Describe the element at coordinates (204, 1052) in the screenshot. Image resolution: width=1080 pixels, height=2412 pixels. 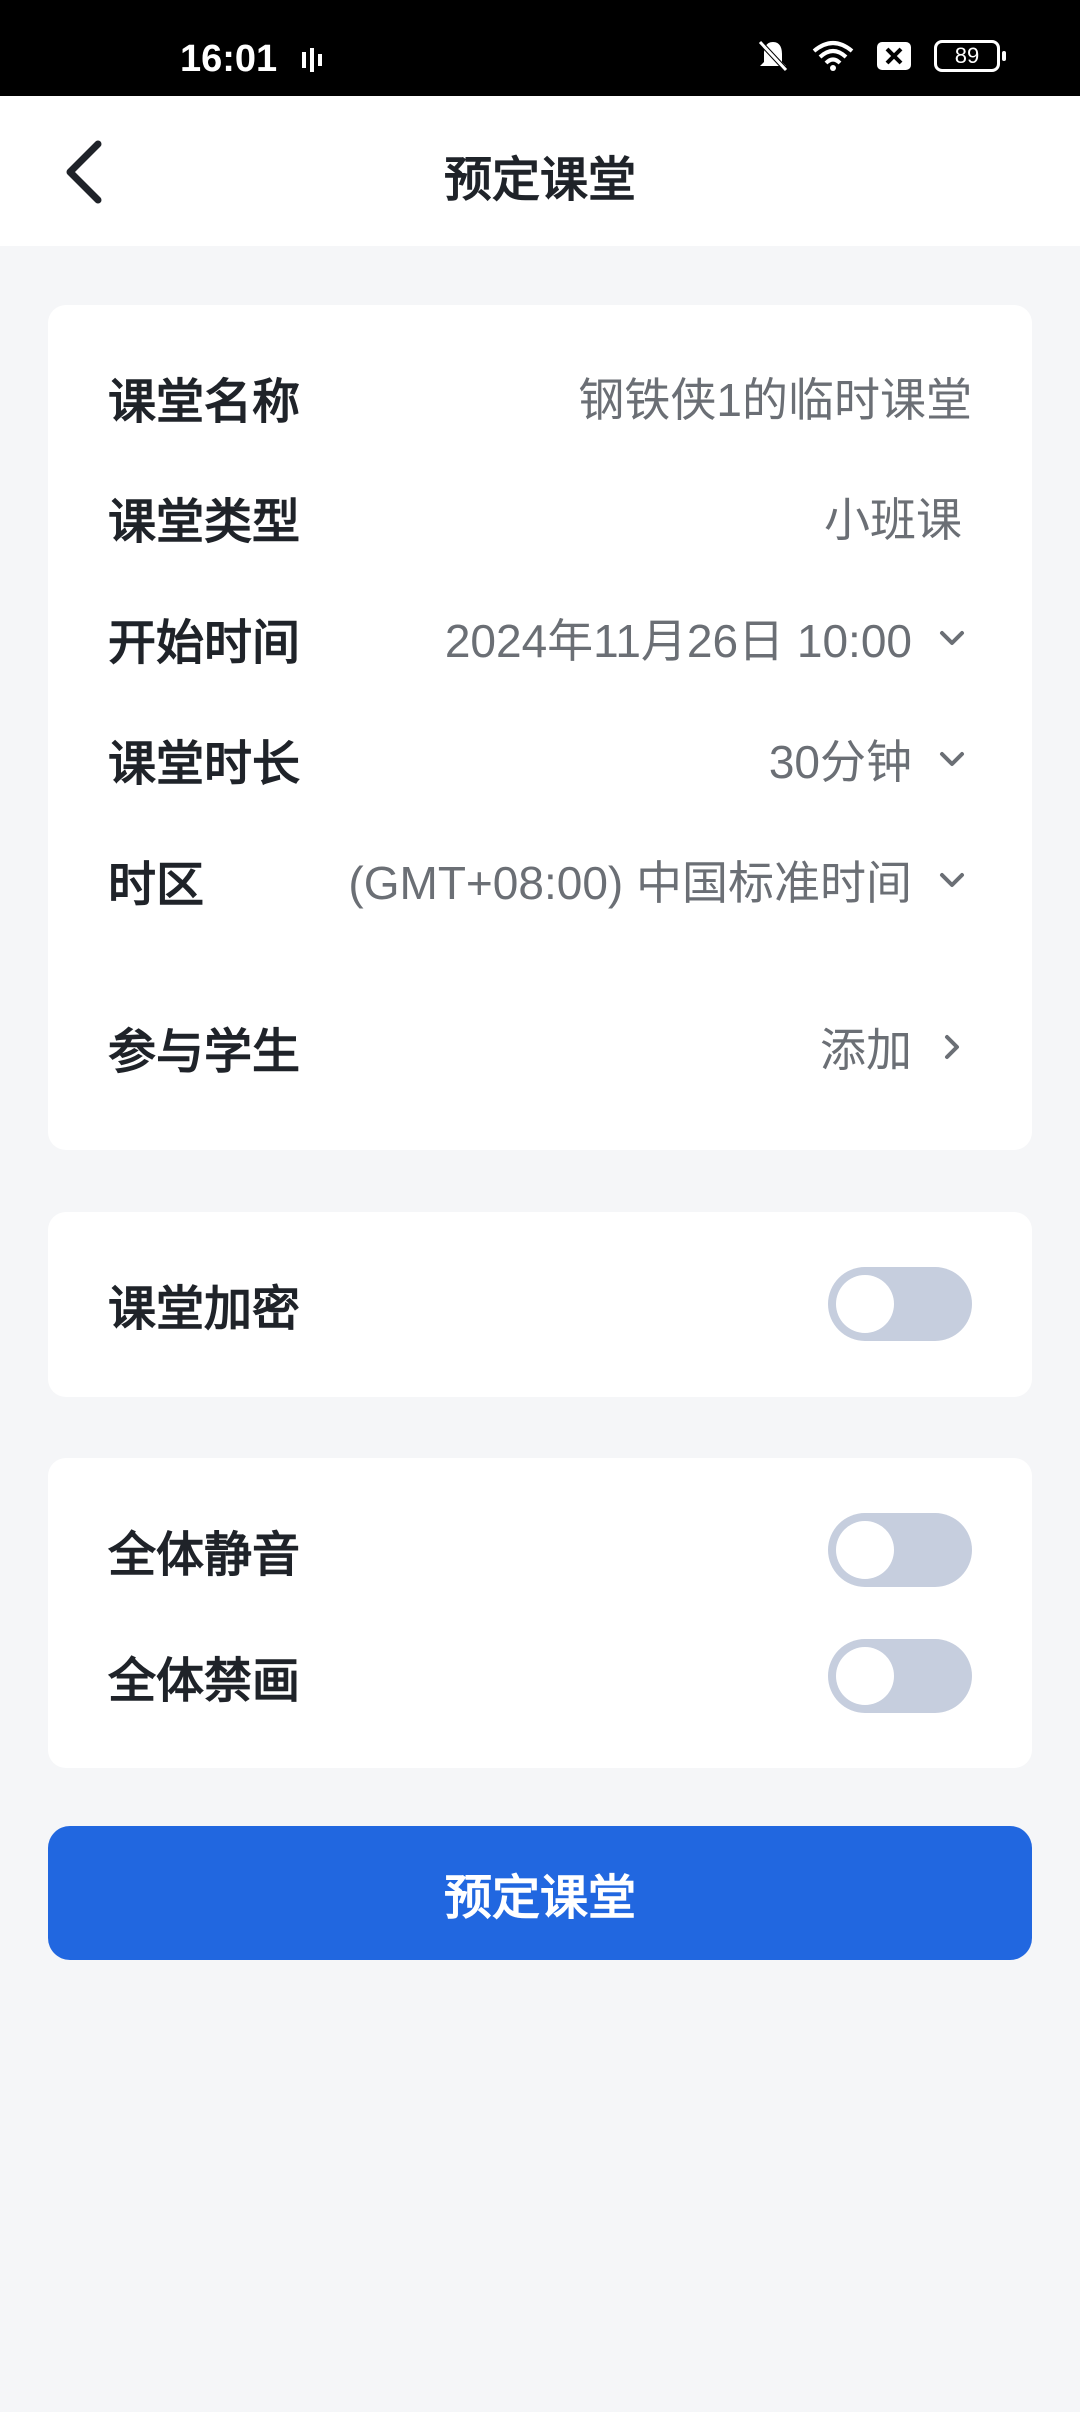
I see `students-label: 参与学生` at that location.